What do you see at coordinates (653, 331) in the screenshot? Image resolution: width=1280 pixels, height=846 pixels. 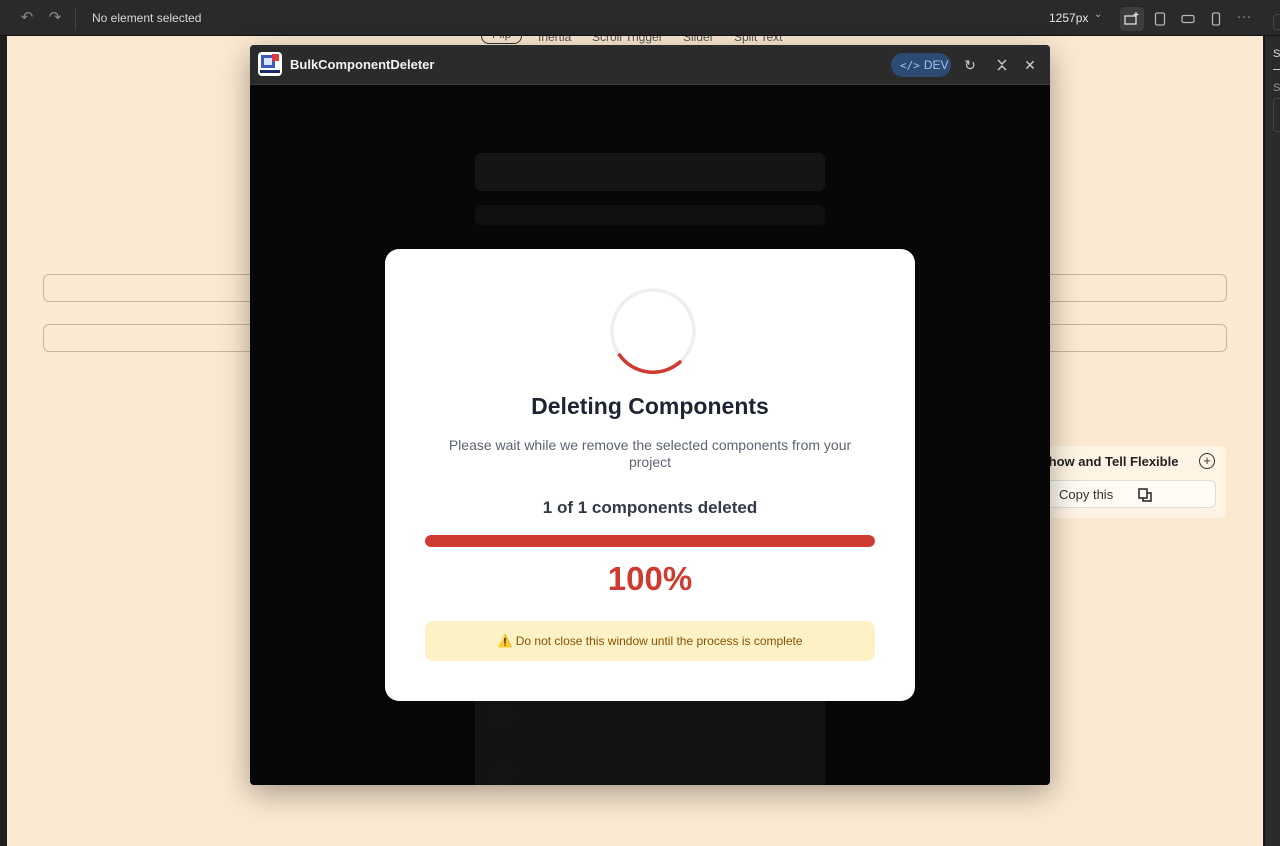 I see `loading-spinner-icon` at bounding box center [653, 331].